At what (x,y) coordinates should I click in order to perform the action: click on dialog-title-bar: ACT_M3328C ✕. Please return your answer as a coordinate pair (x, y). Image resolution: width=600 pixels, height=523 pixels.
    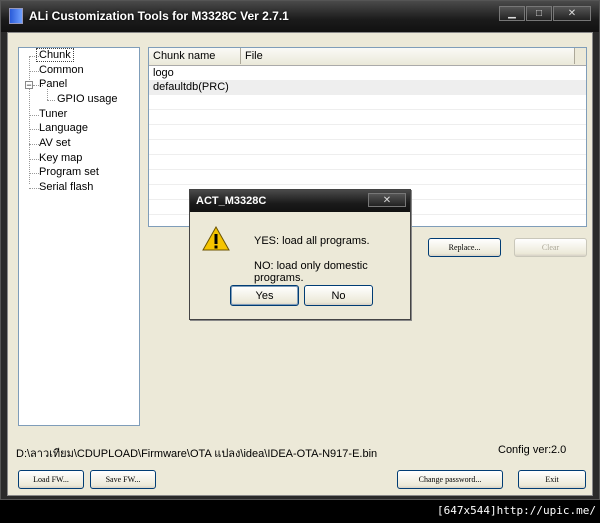
    Looking at the image, I should click on (300, 201).